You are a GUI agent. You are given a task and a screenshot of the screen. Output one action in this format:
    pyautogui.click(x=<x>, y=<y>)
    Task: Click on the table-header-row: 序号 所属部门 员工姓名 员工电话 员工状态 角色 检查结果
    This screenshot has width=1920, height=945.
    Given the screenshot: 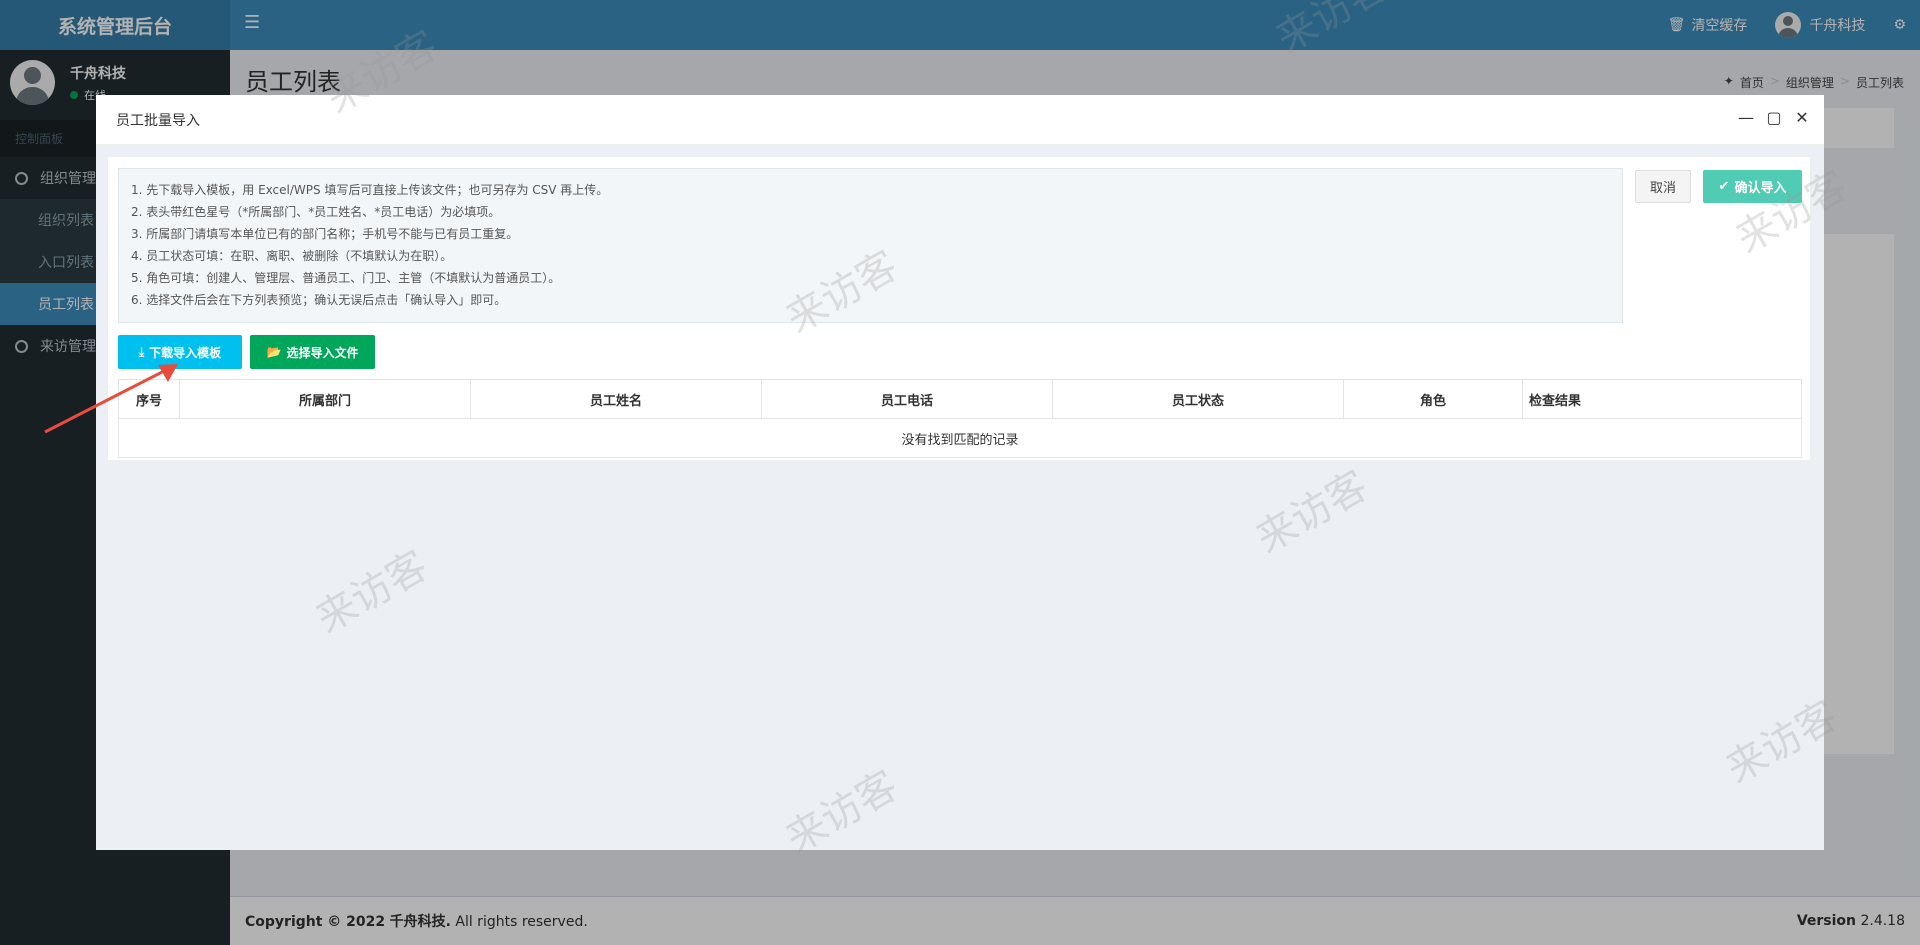 What is the action you would take?
    pyautogui.click(x=960, y=399)
    